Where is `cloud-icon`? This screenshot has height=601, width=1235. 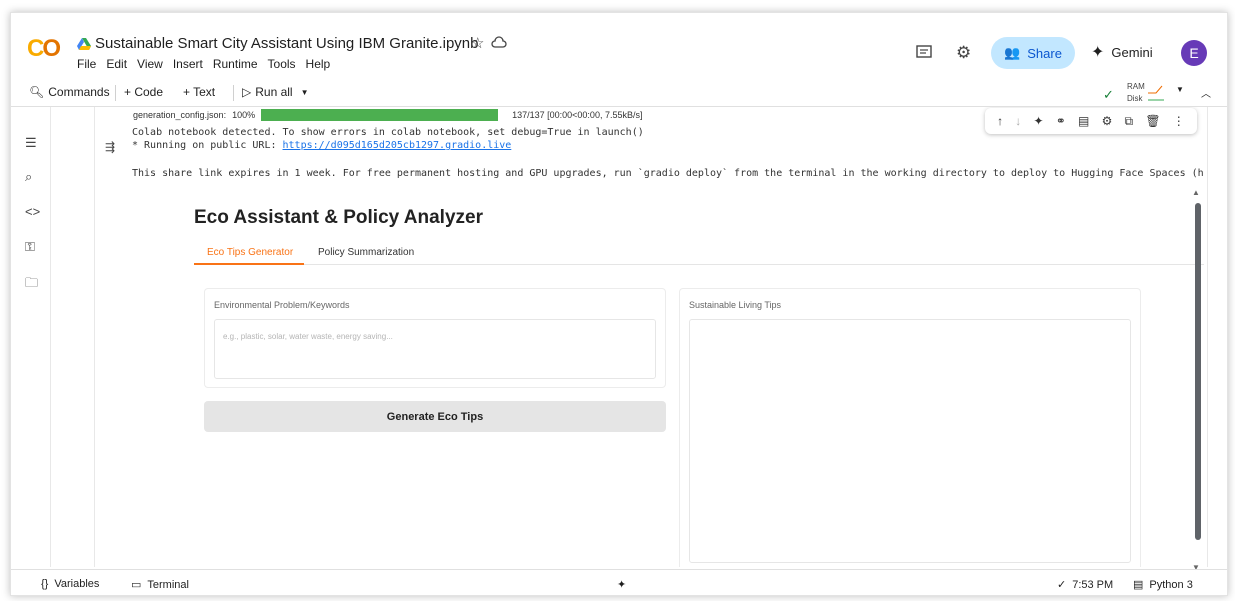 cloud-icon is located at coordinates (499, 43).